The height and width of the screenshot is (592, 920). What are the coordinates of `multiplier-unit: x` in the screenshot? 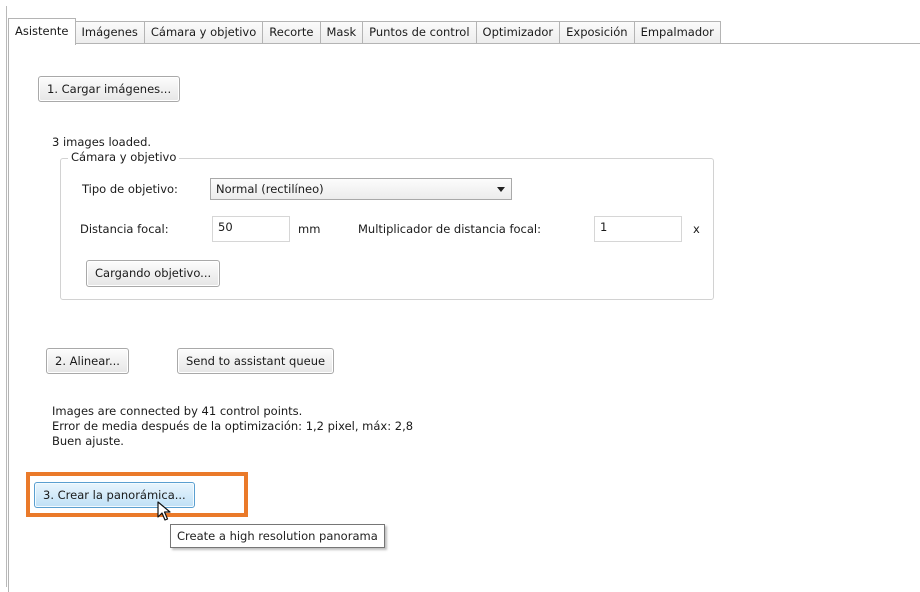 It's located at (696, 229).